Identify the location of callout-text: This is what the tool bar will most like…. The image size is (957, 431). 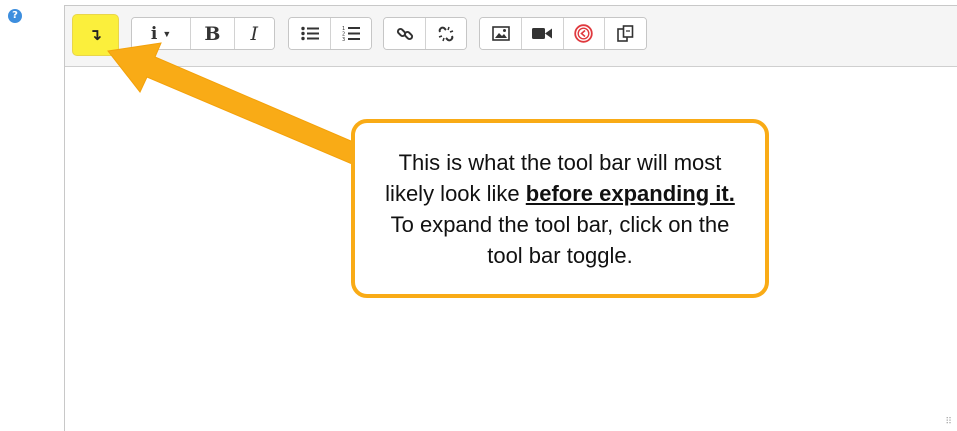
(560, 209).